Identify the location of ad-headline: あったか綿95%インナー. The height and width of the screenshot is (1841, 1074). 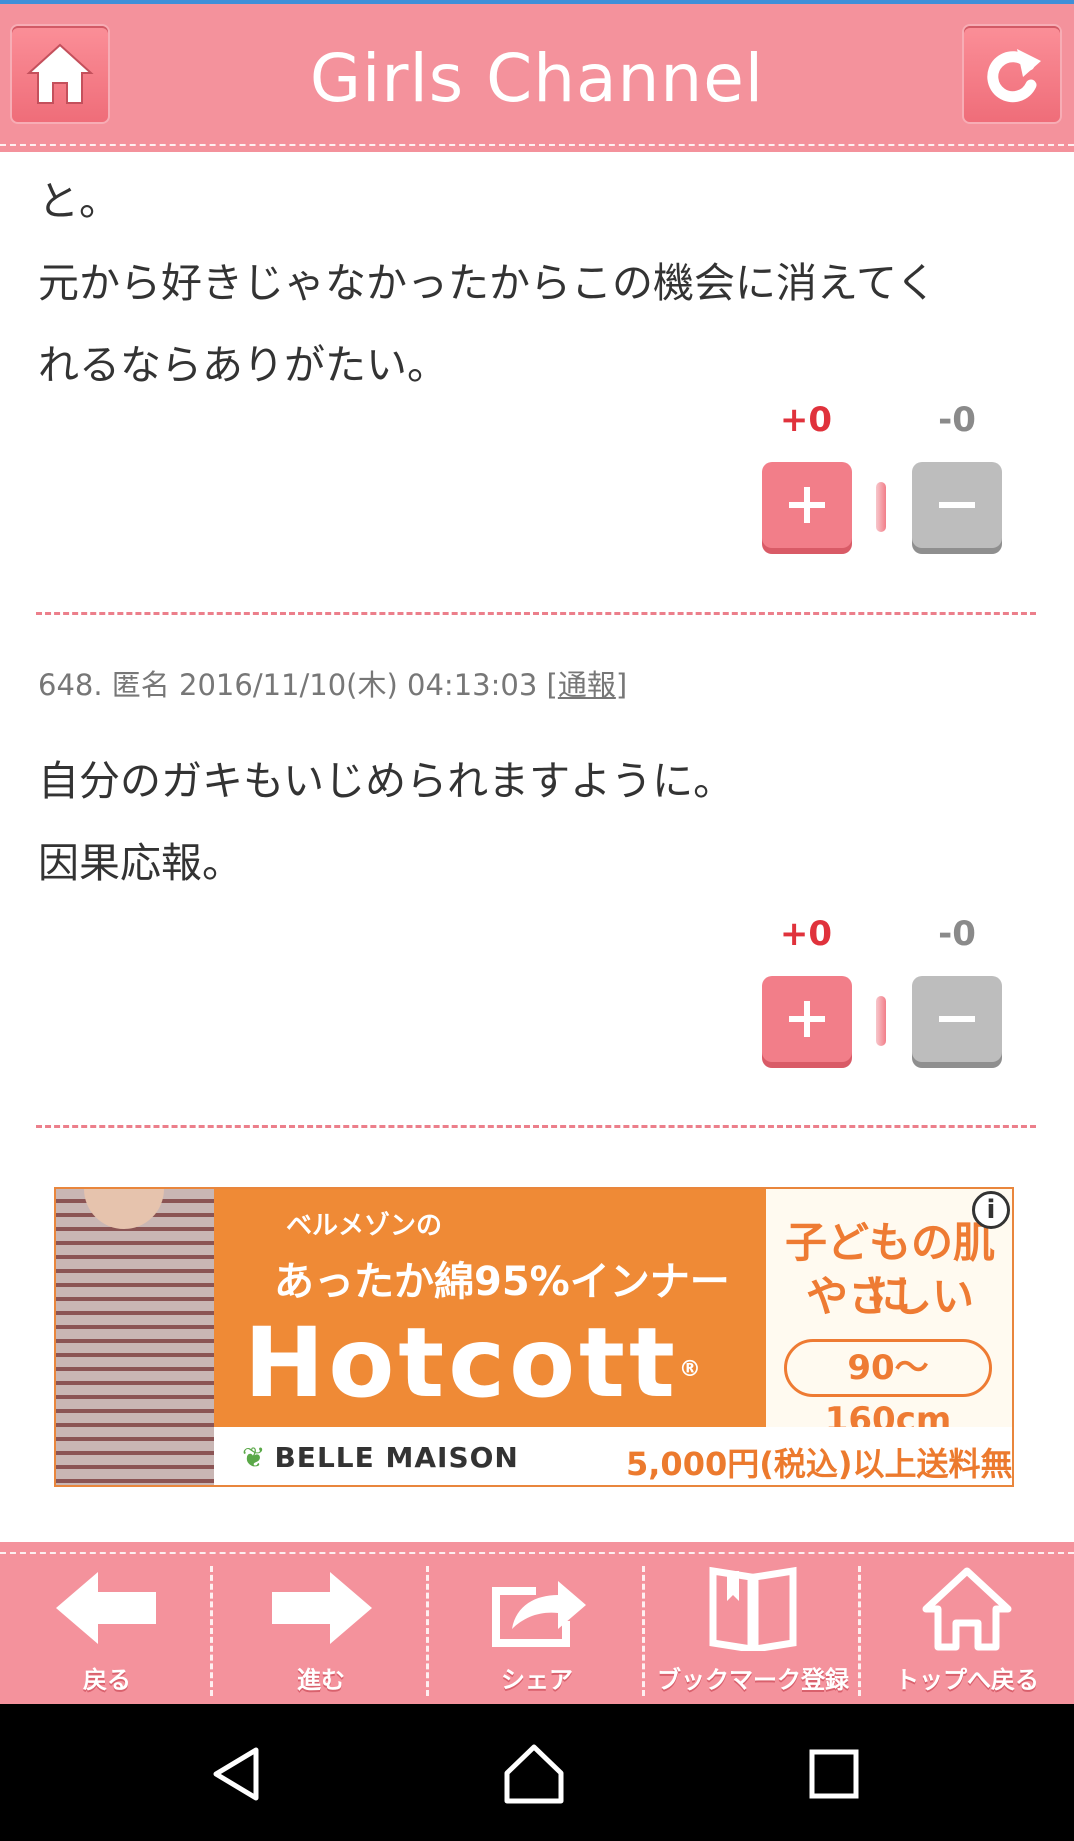
(502, 1282).